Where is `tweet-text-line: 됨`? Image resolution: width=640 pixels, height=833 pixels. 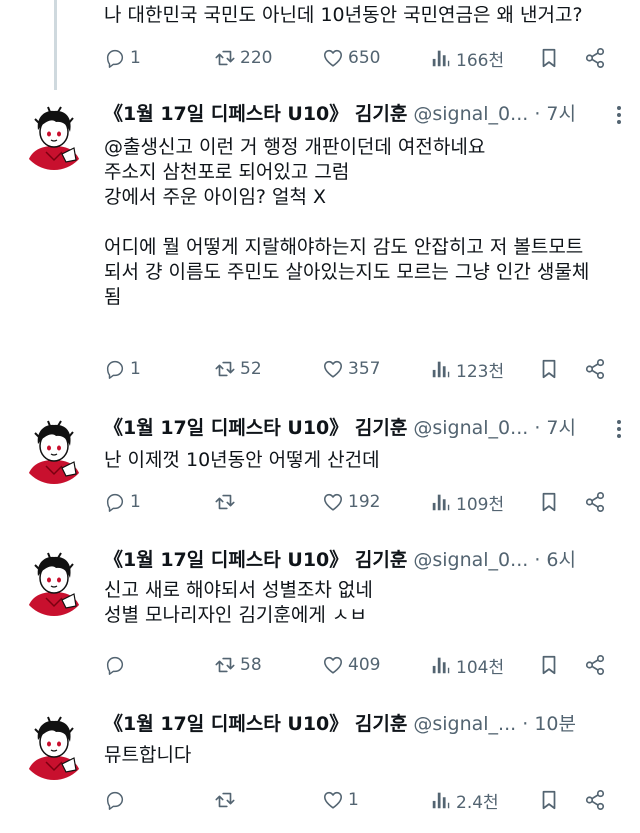 tweet-text-line: 됨 is located at coordinates (113, 297).